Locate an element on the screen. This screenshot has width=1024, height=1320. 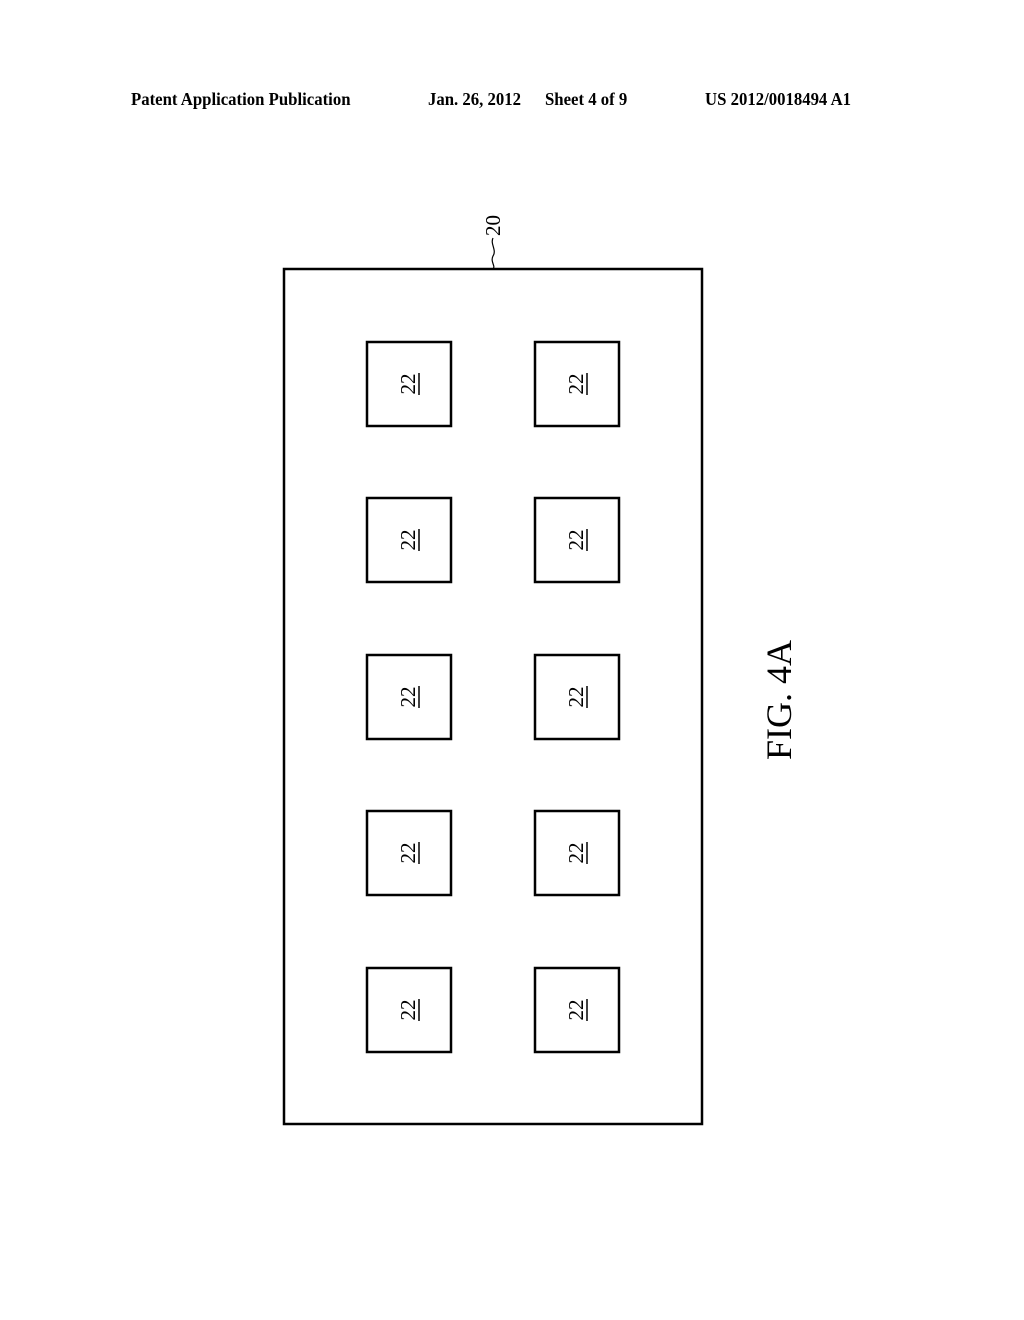
substrate-reference-label: 20 is located at coordinates (493, 225).